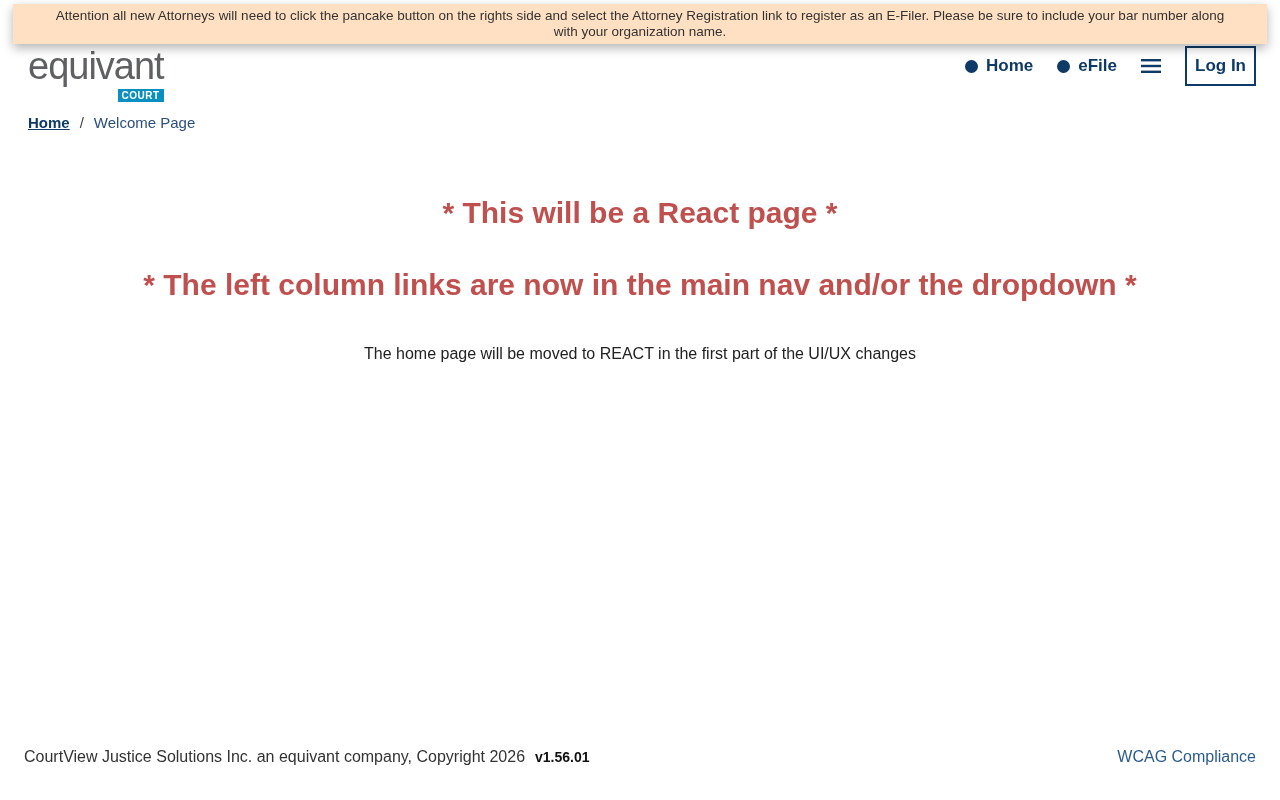  What do you see at coordinates (1087, 66) in the screenshot?
I see `nav-link: eFile` at bounding box center [1087, 66].